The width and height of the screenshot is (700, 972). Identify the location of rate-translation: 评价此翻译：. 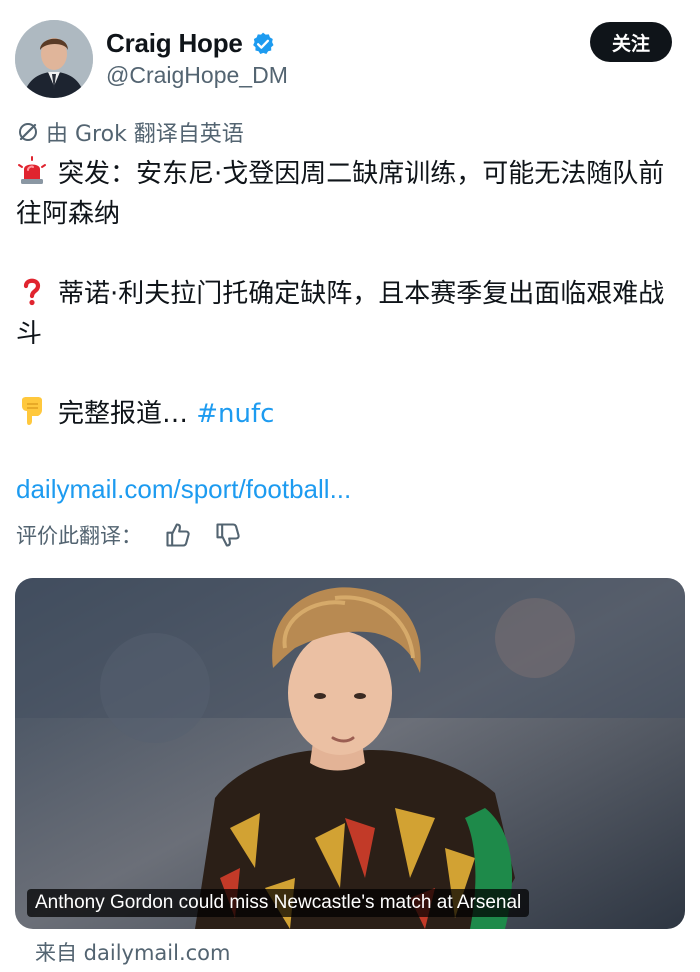
(129, 535).